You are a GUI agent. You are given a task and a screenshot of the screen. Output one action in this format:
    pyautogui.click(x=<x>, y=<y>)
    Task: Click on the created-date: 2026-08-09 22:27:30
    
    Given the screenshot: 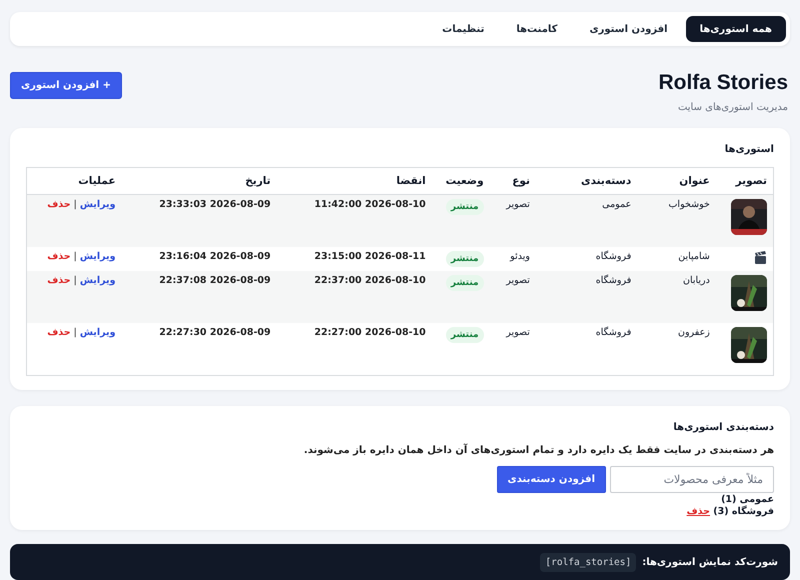 What is the action you would take?
    pyautogui.click(x=199, y=349)
    